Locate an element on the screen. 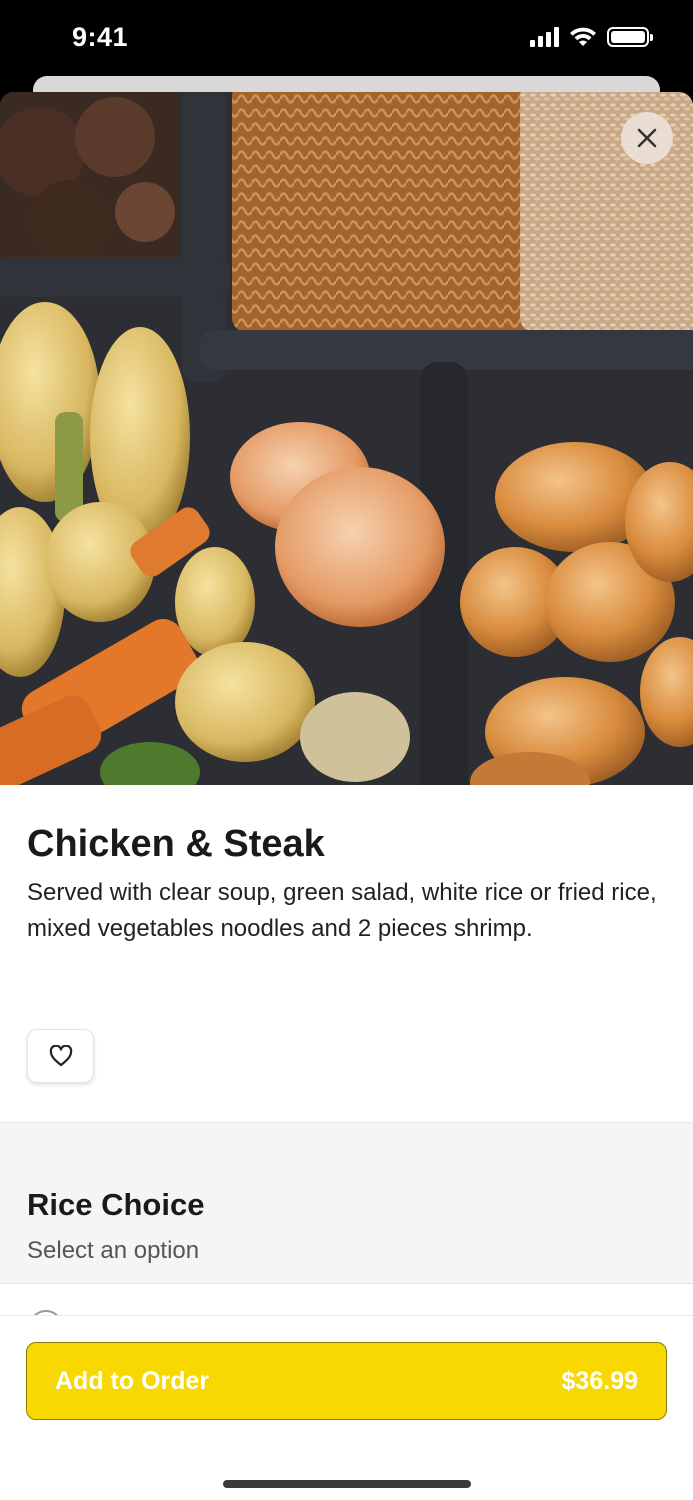 This screenshot has height=1500, width=693. status-icons is located at coordinates (591, 37).